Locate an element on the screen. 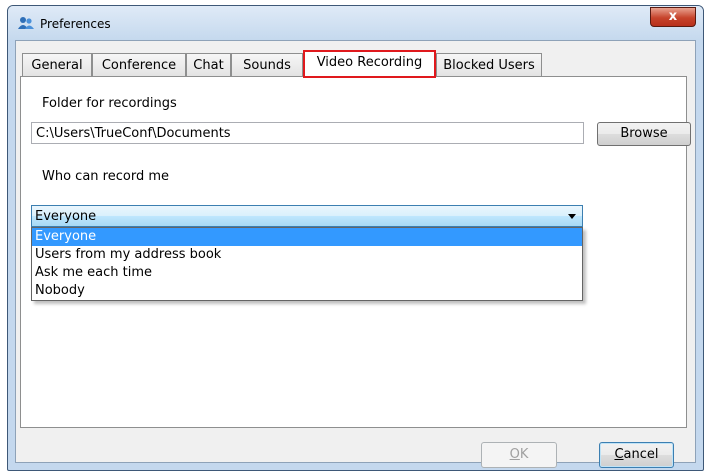  chevron-down-icon is located at coordinates (572, 216).